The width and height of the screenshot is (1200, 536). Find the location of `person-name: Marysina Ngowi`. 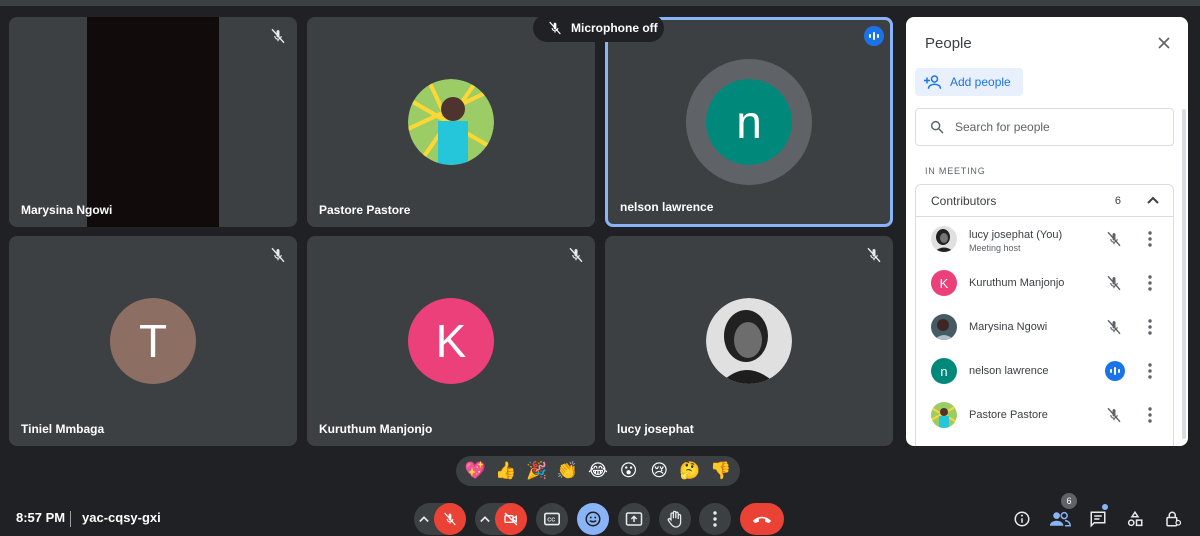

person-name: Marysina Ngowi is located at coordinates (1008, 327).